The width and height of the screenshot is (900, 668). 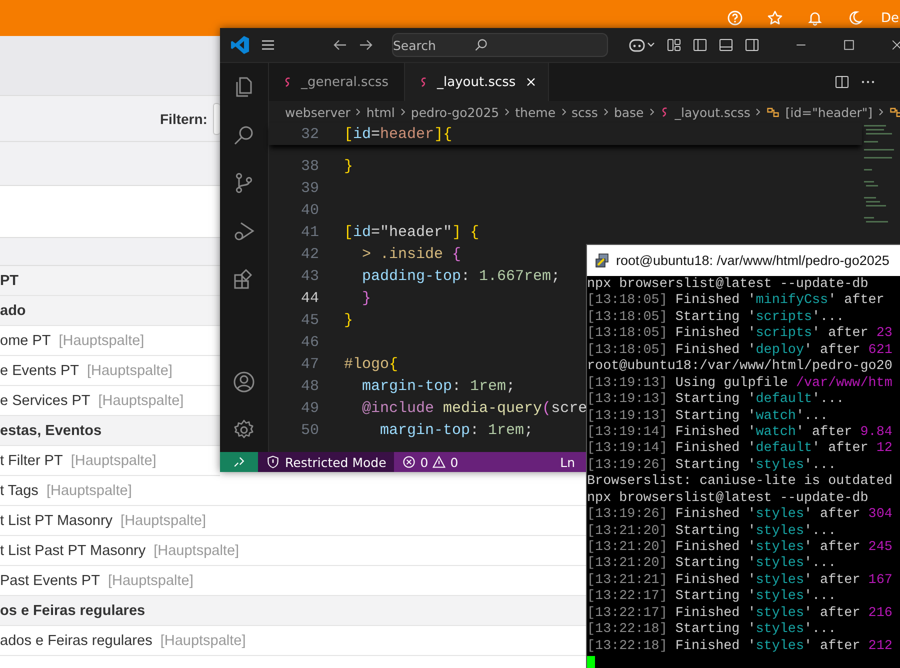 What do you see at coordinates (736, 301) in the screenshot?
I see `terminal-line: [13:18:05] Finished 'minifyCss' after` at bounding box center [736, 301].